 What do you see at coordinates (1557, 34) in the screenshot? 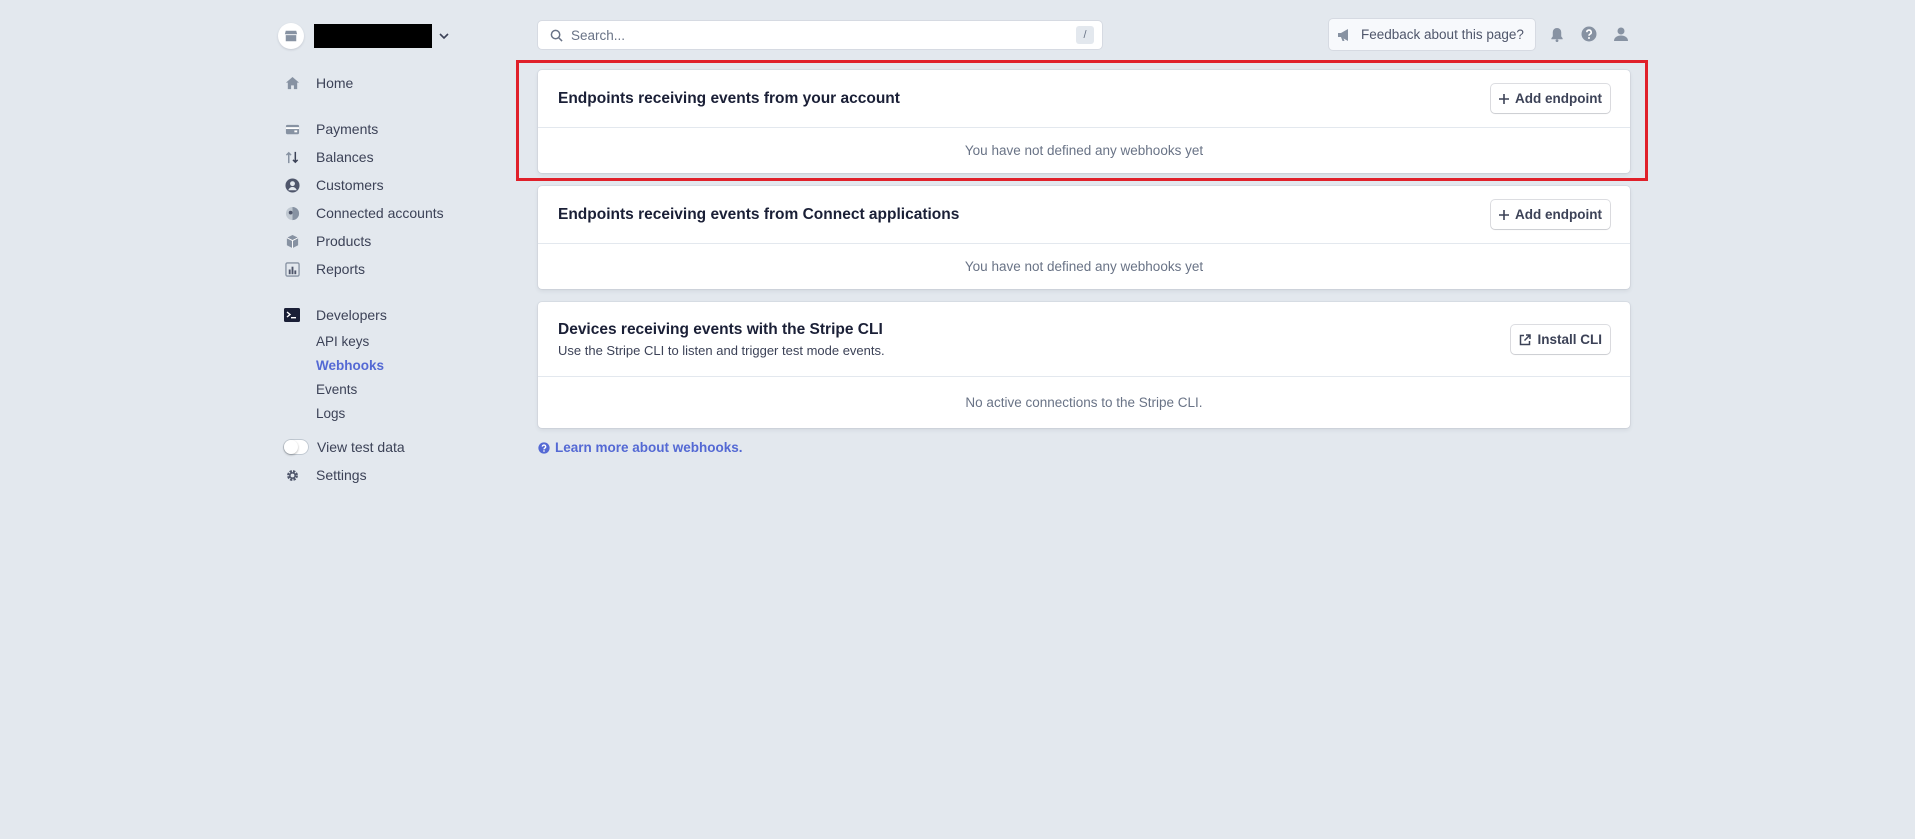
I see `bell-icon` at bounding box center [1557, 34].